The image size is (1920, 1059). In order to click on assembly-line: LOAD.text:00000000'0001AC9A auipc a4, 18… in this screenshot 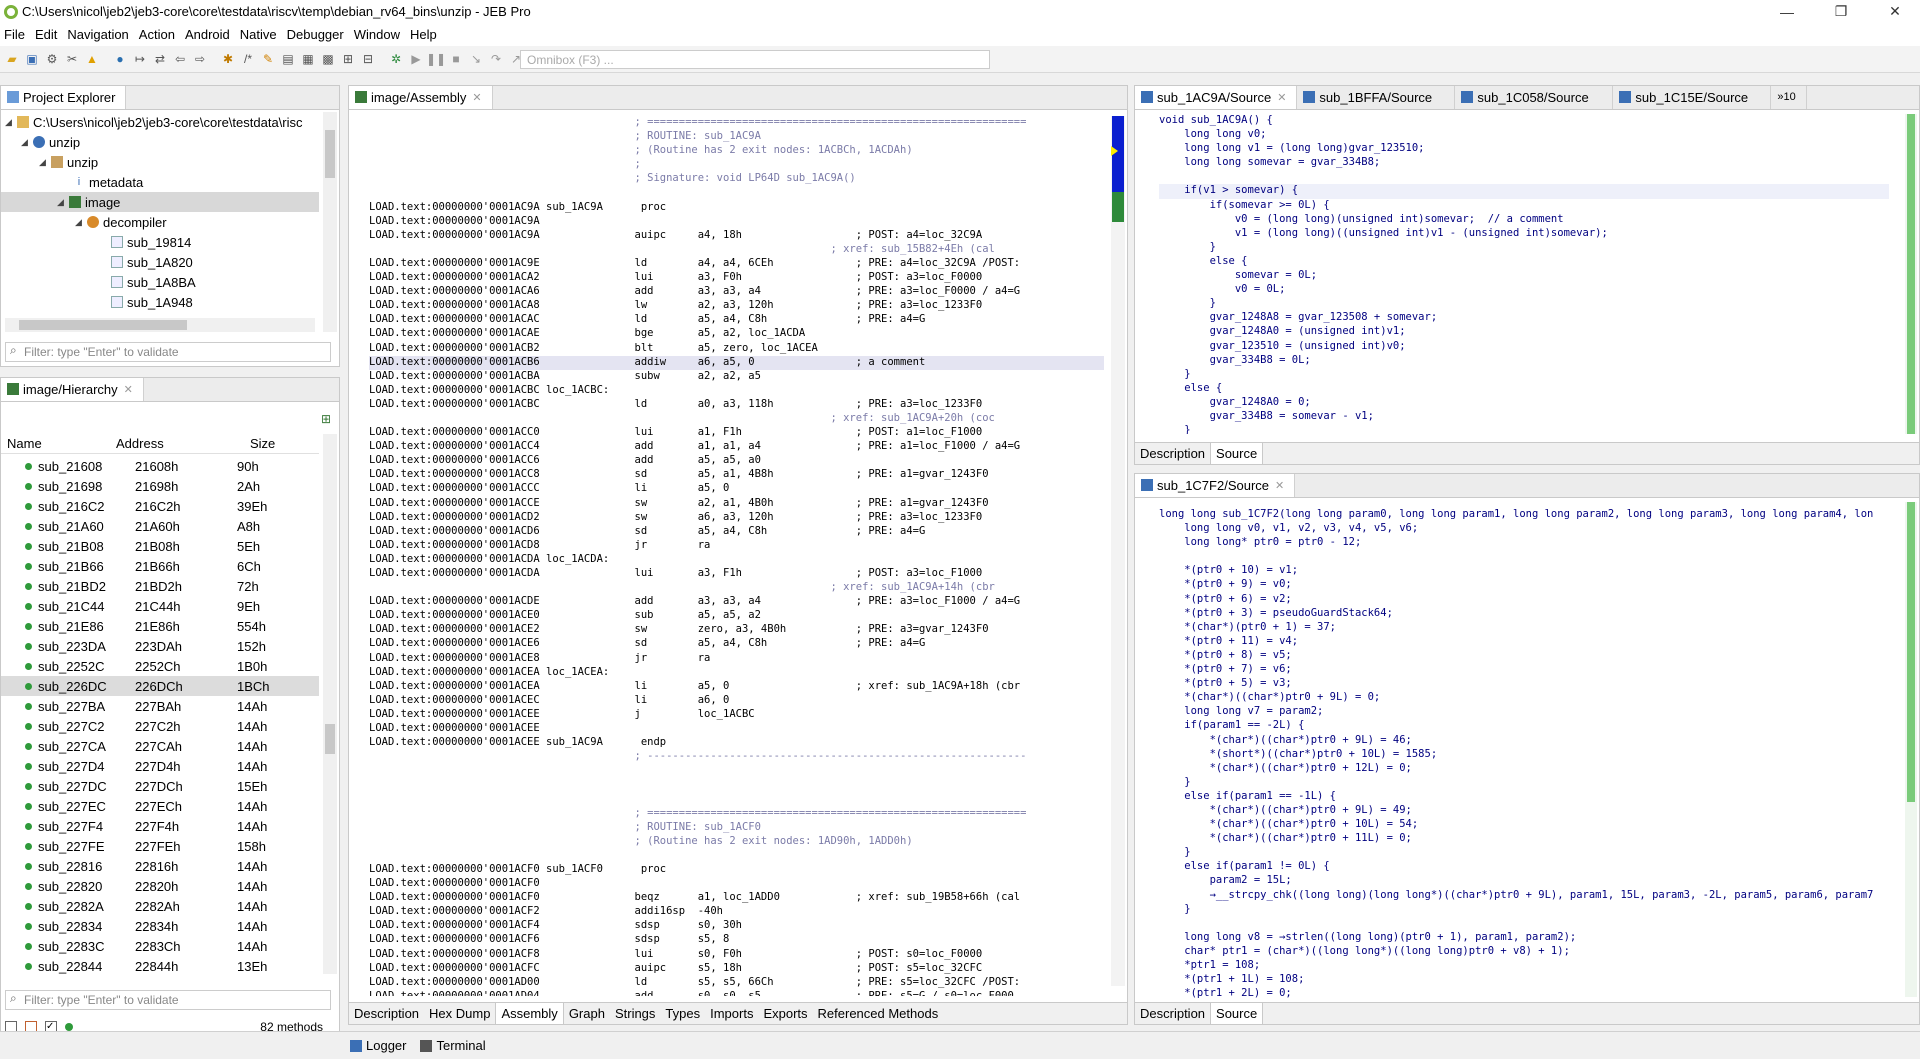, I will do `click(736, 236)`.